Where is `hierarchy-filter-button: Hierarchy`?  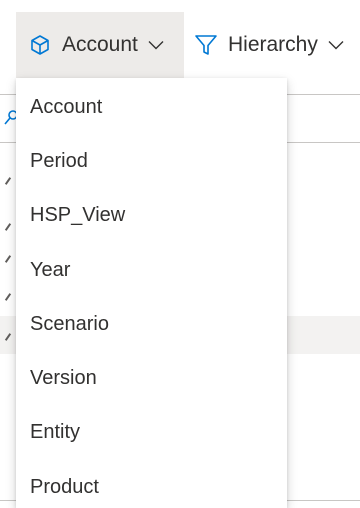 hierarchy-filter-button: Hierarchy is located at coordinates (276, 45).